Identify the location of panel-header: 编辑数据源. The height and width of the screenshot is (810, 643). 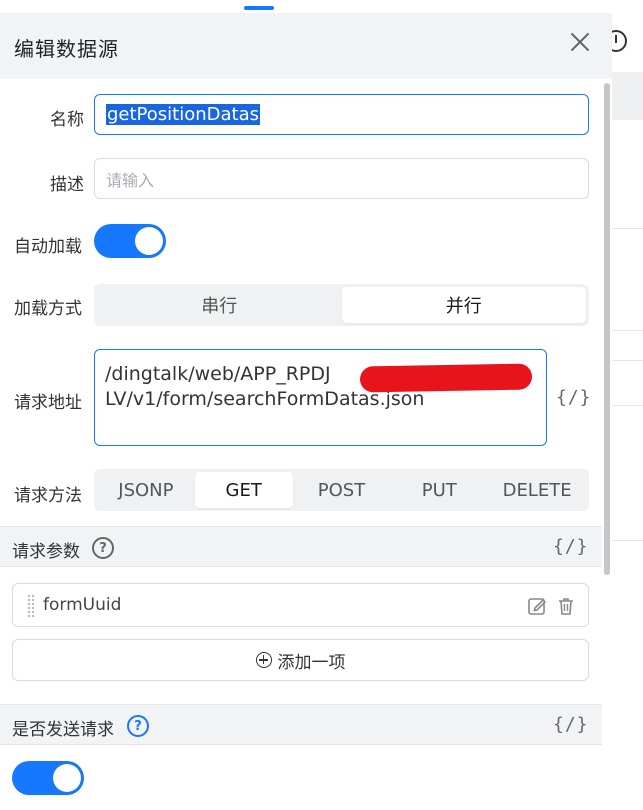
(306, 46).